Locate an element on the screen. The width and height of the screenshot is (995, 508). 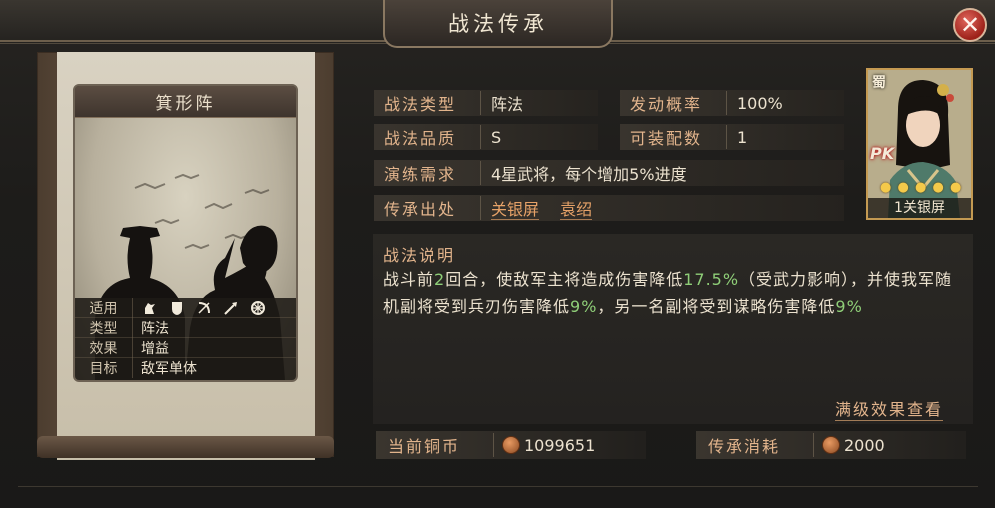
field-tactic-type: 战法类型 阵法 is located at coordinates (486, 103).